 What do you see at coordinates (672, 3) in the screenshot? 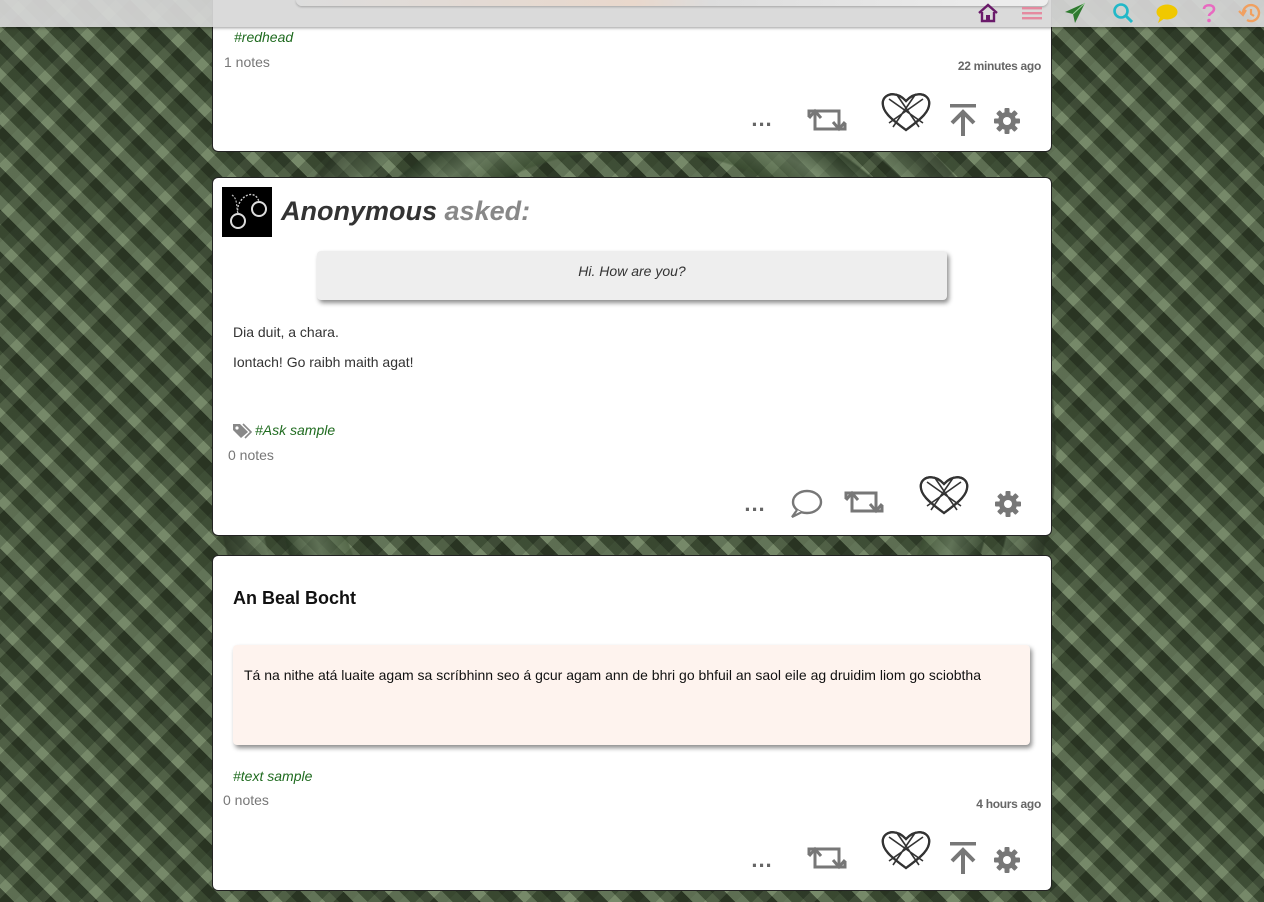
I see `previous-post-image-edge` at bounding box center [672, 3].